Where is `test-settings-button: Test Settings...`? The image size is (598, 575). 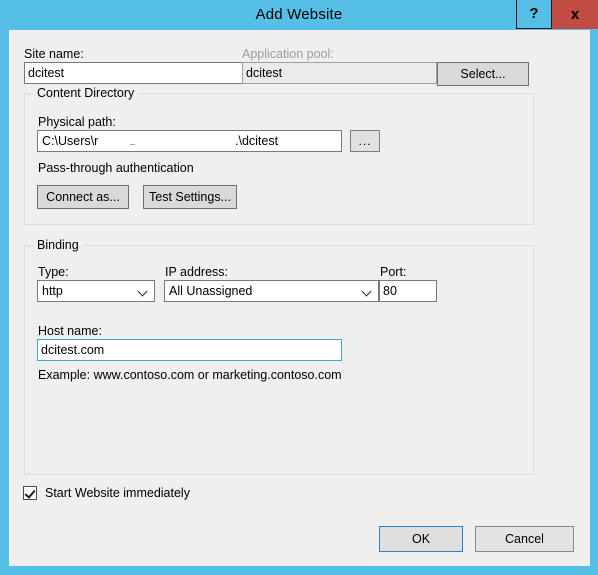
test-settings-button: Test Settings... is located at coordinates (190, 197).